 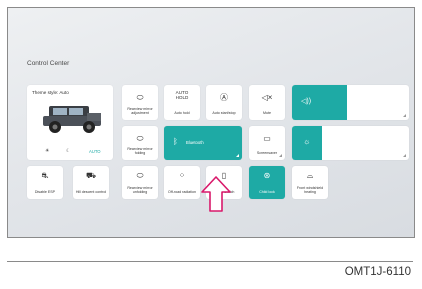 I want to click on windshield-heating-icon: ⌓, so click(x=310, y=175).